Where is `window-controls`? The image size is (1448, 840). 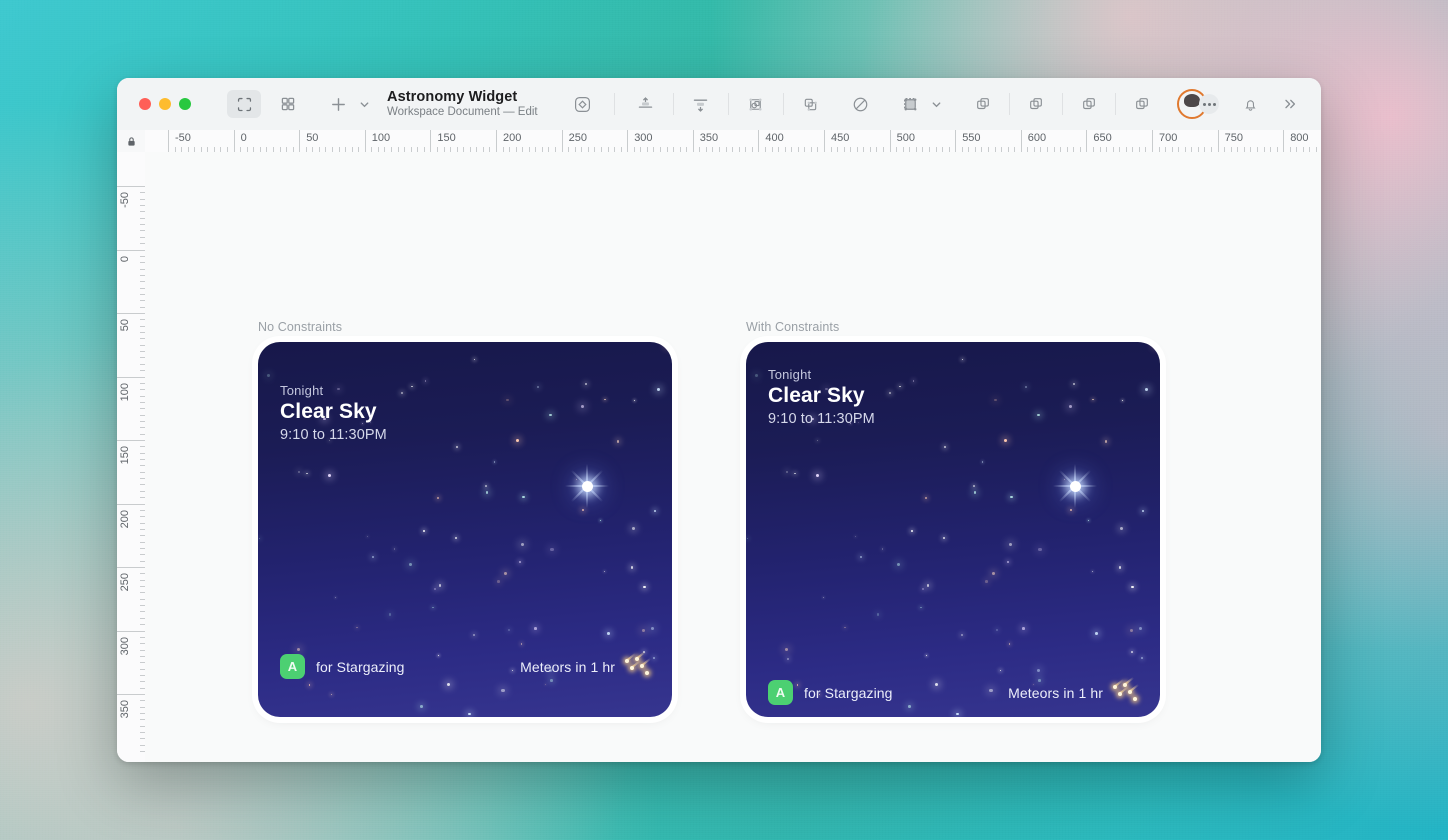
window-controls is located at coordinates (165, 104).